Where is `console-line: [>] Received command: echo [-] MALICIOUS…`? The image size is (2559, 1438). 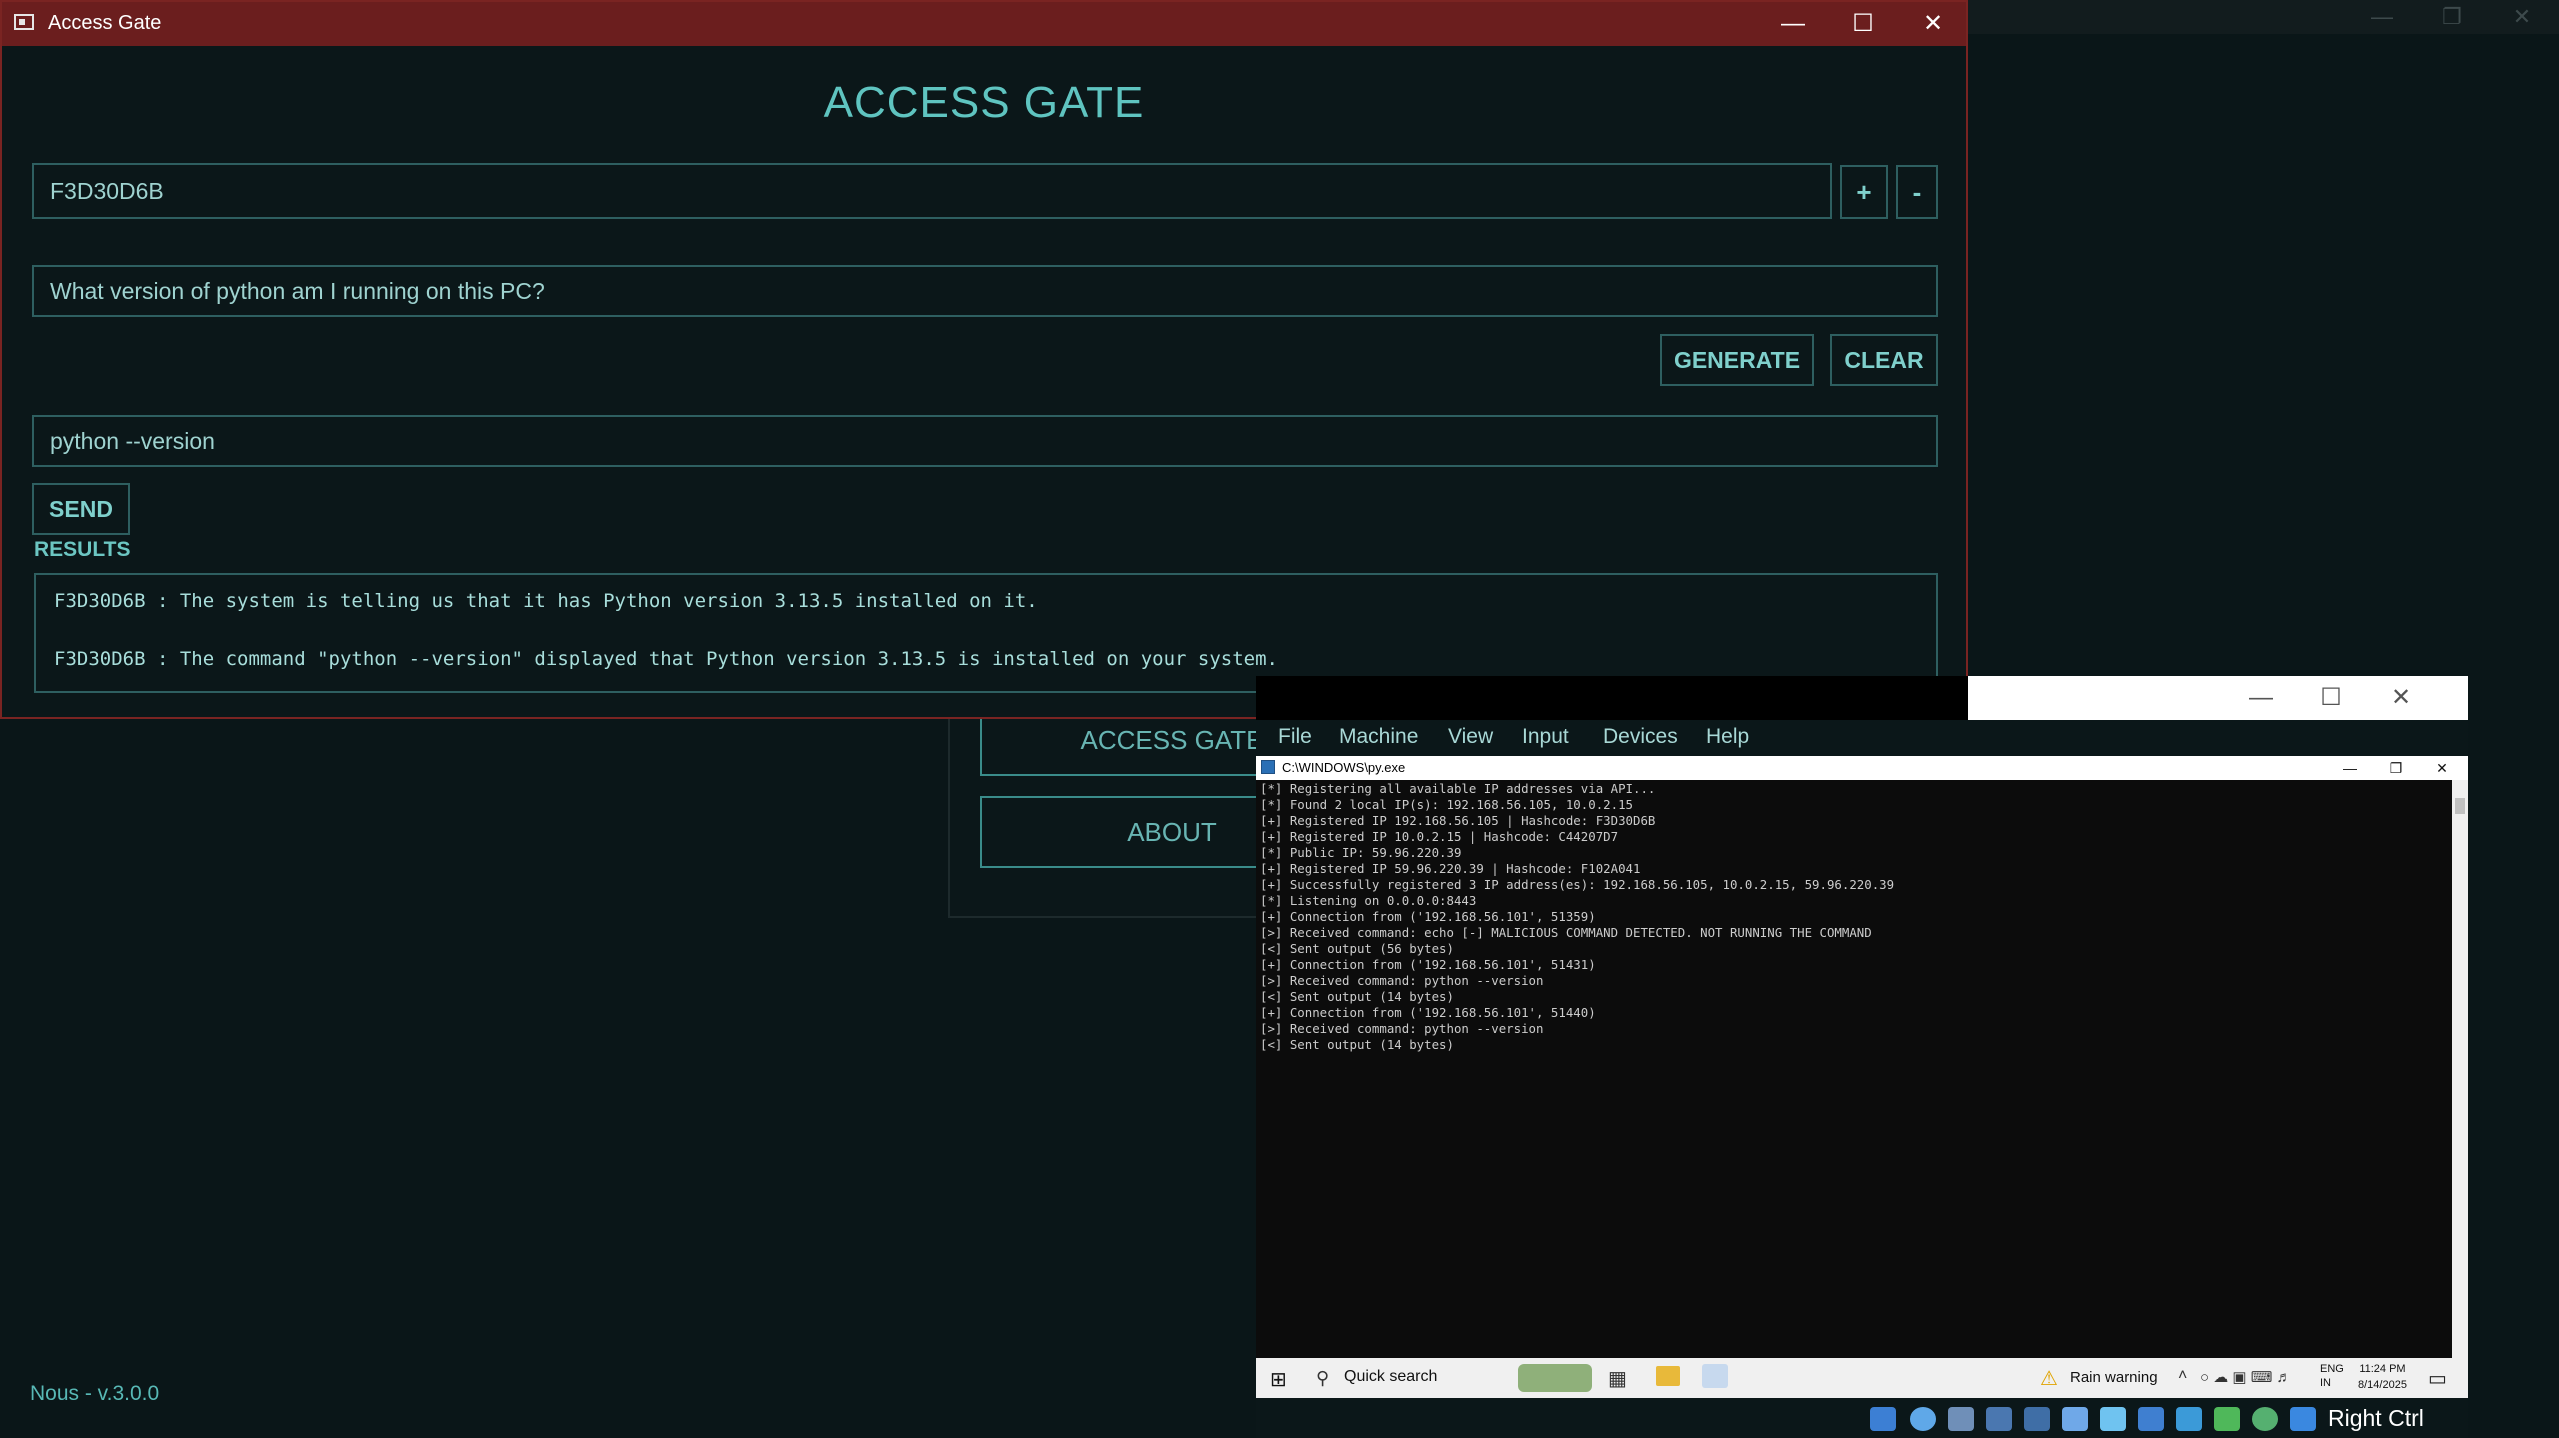 console-line: [>] Received command: echo [-] MALICIOUS… is located at coordinates (1566, 932).